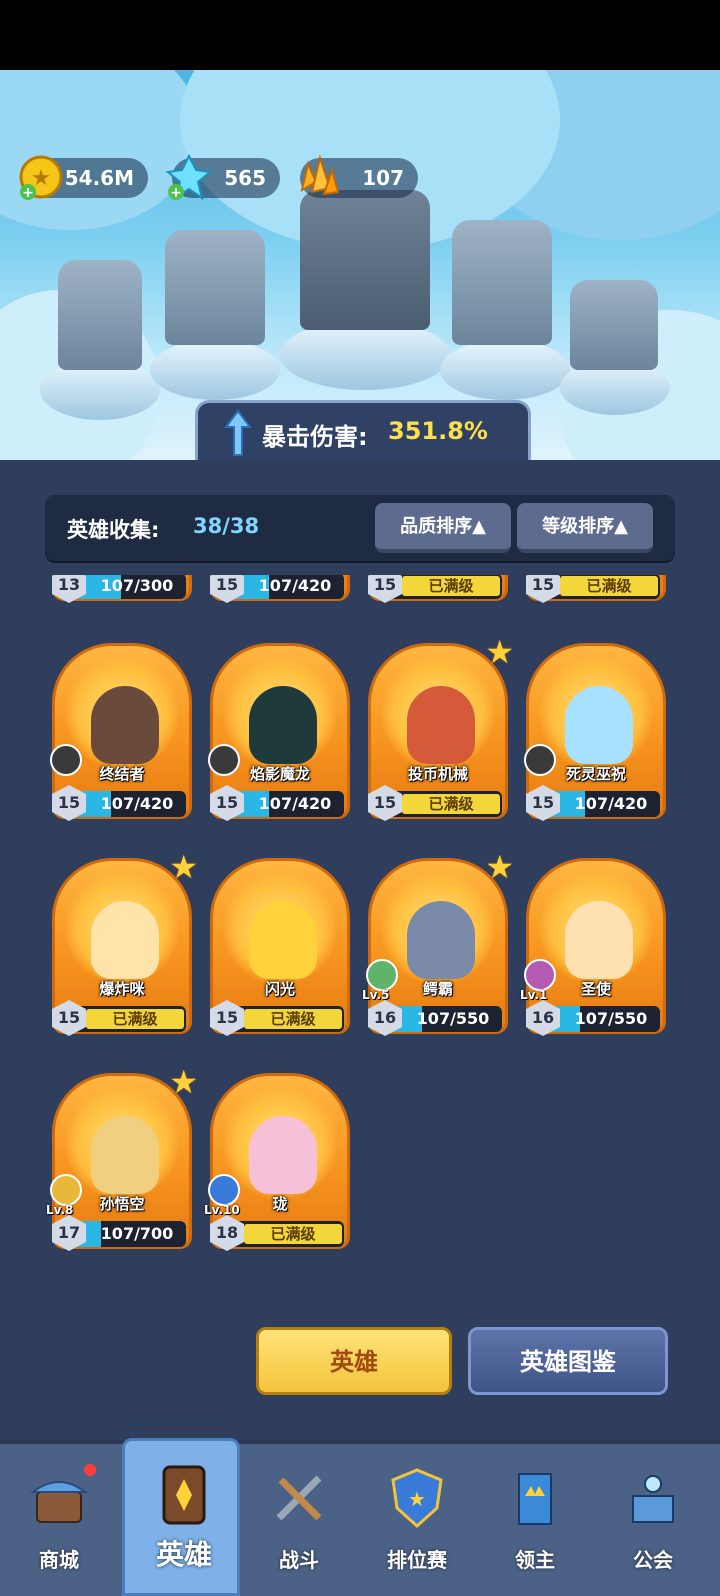  I want to click on hero-card: 107/420 15, so click(280, 595).